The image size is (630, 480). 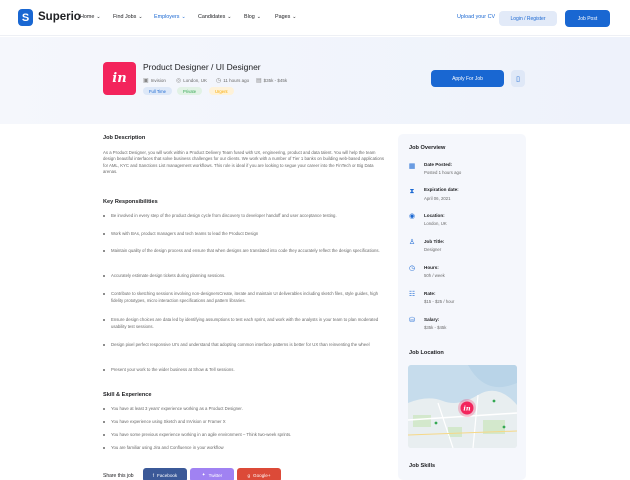 What do you see at coordinates (433, 249) in the screenshot?
I see `overview-value: Designer` at bounding box center [433, 249].